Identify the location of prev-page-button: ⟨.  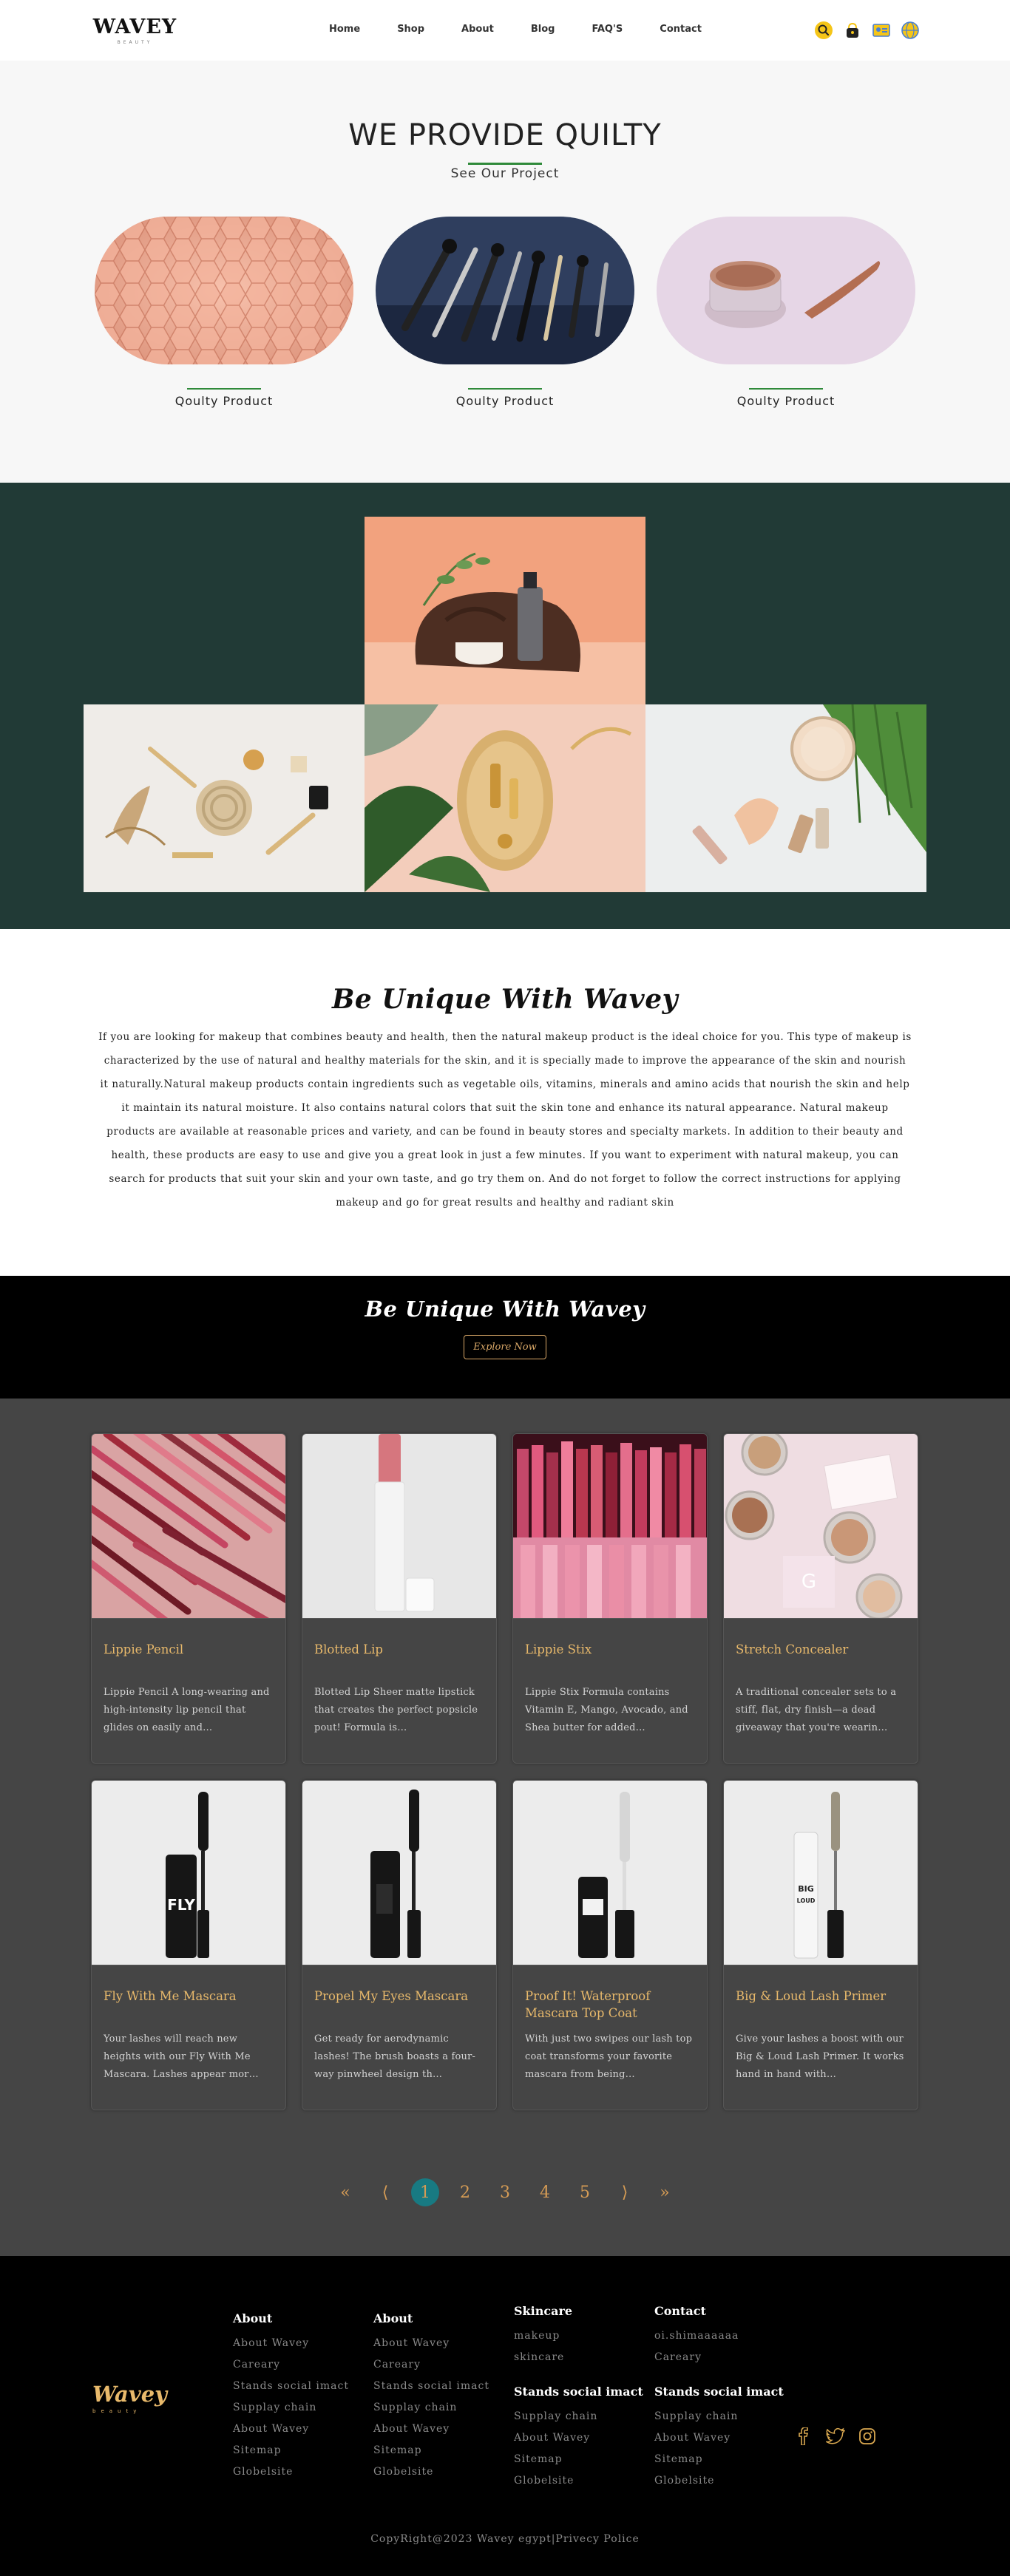
(385, 2193).